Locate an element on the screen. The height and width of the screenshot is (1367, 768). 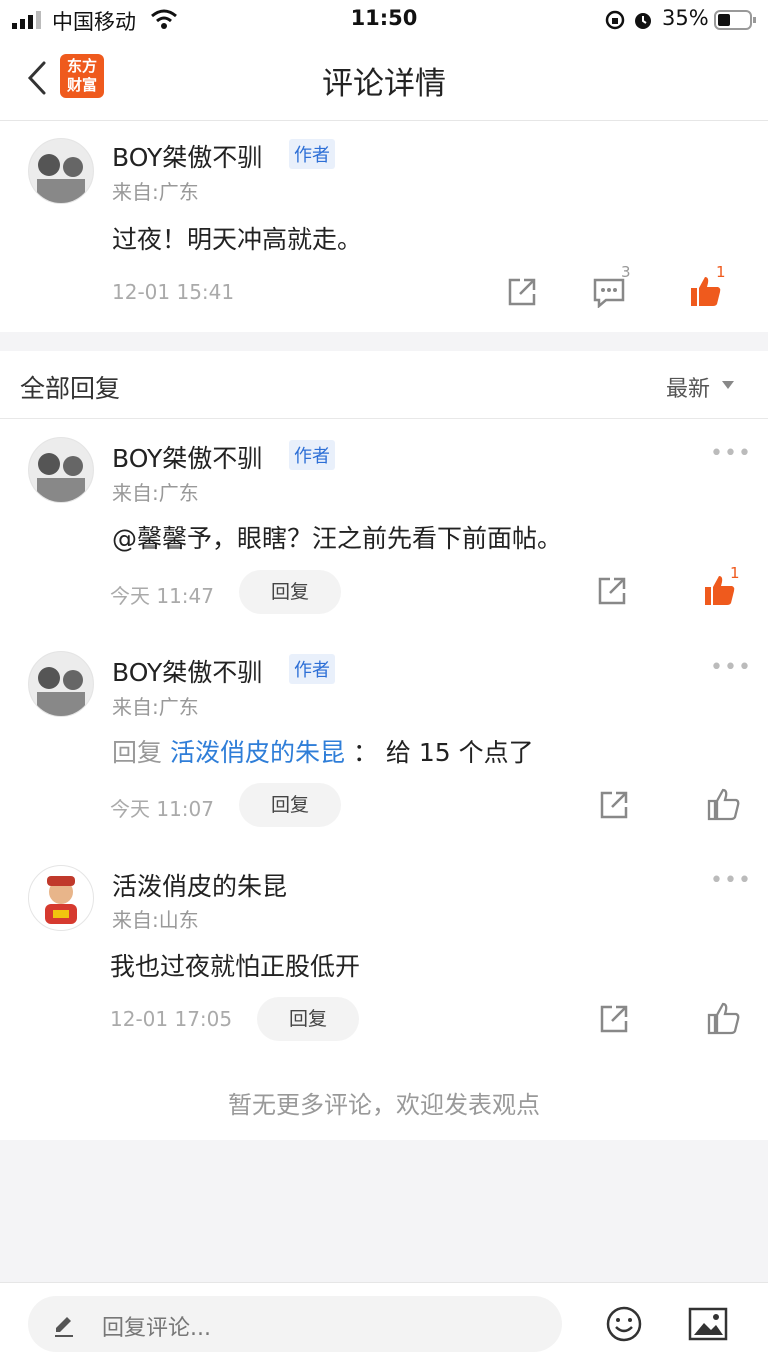
reply-time: 今天 11:07 is located at coordinates (162, 809).